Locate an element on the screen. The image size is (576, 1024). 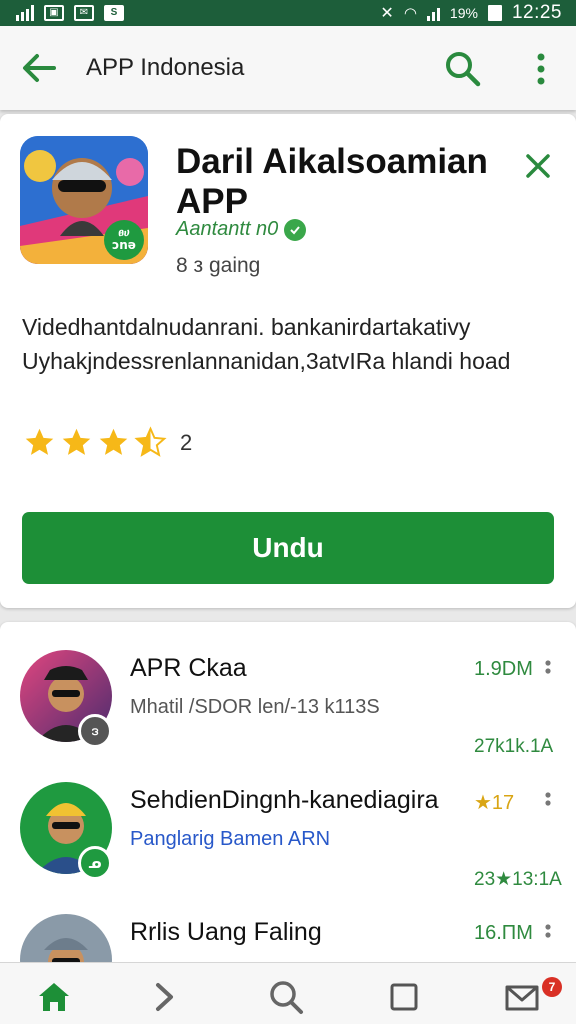
app-title: Daril Aikalsoamian APP is located at coordinates (332, 181).